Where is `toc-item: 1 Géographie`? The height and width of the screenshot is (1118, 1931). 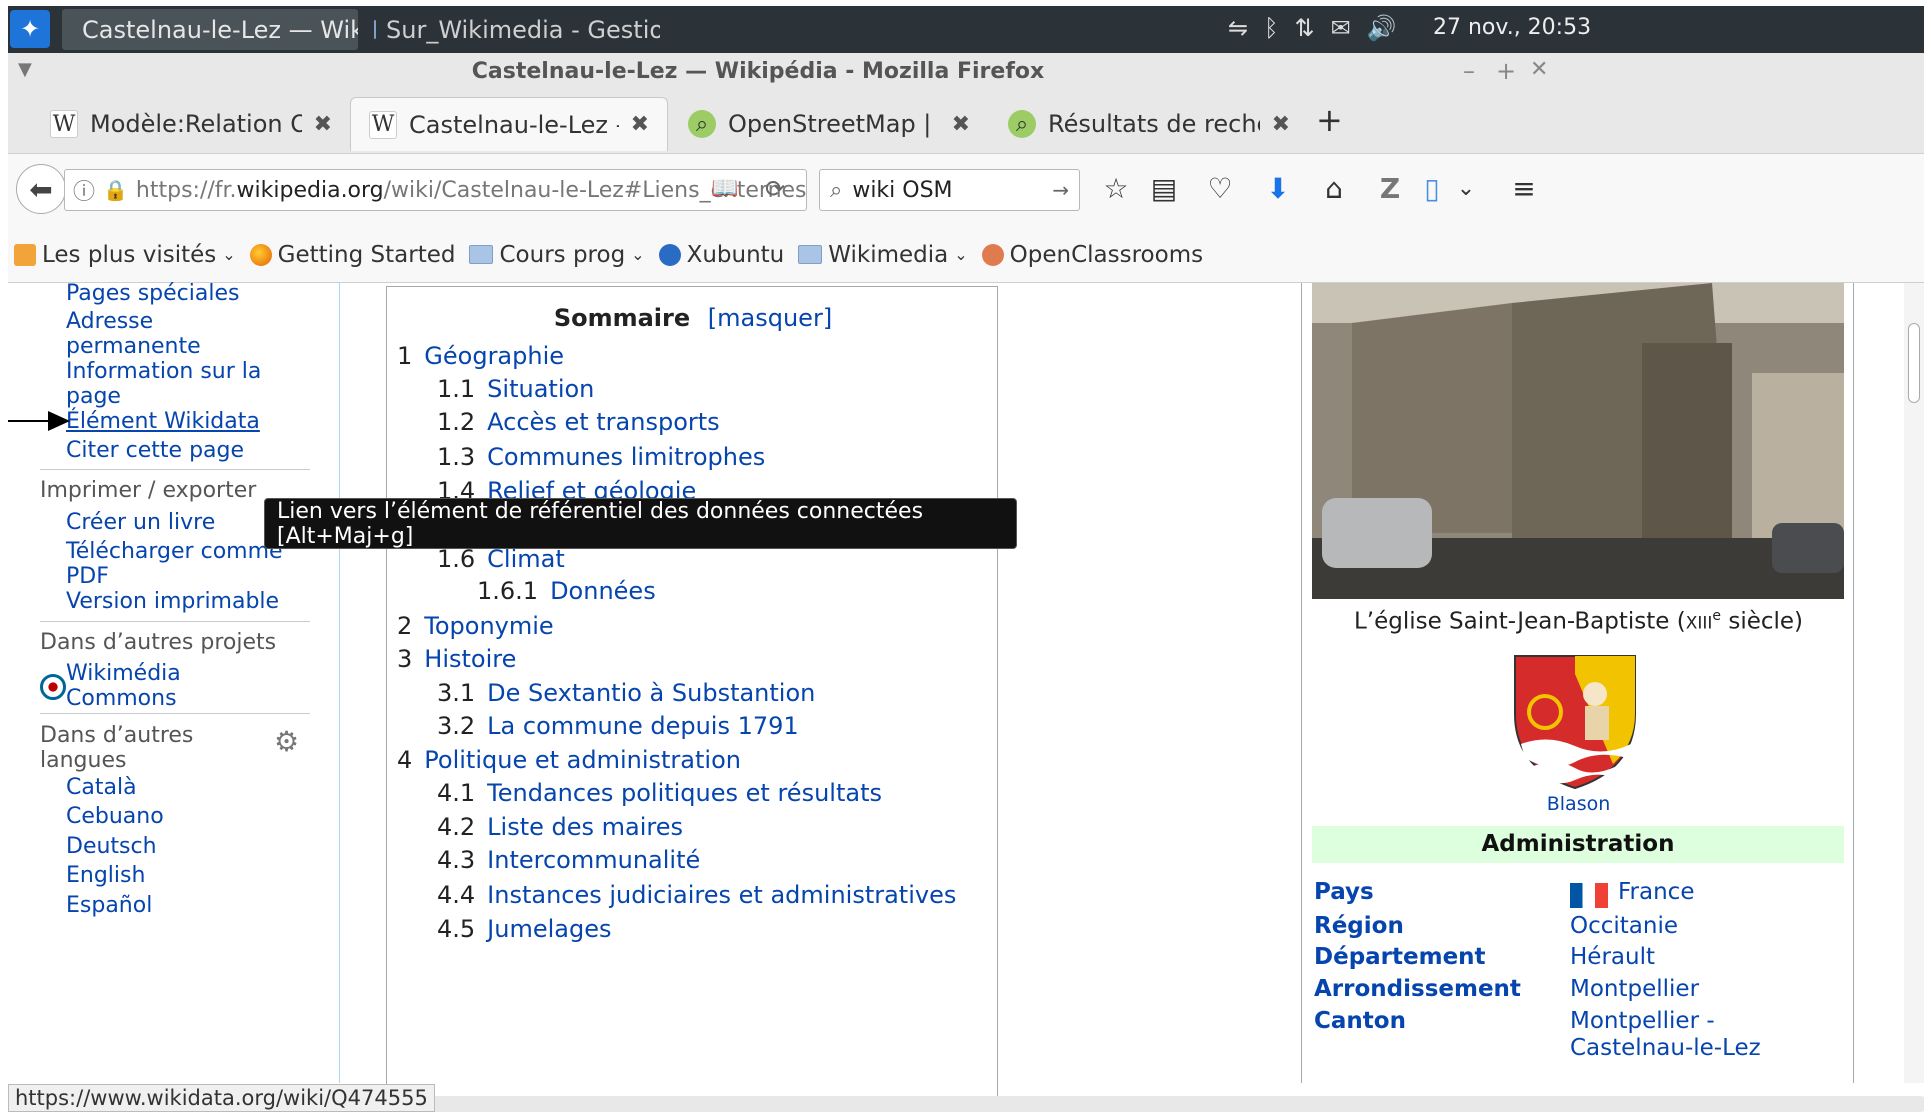
toc-item: 1 Géographie is located at coordinates (480, 356).